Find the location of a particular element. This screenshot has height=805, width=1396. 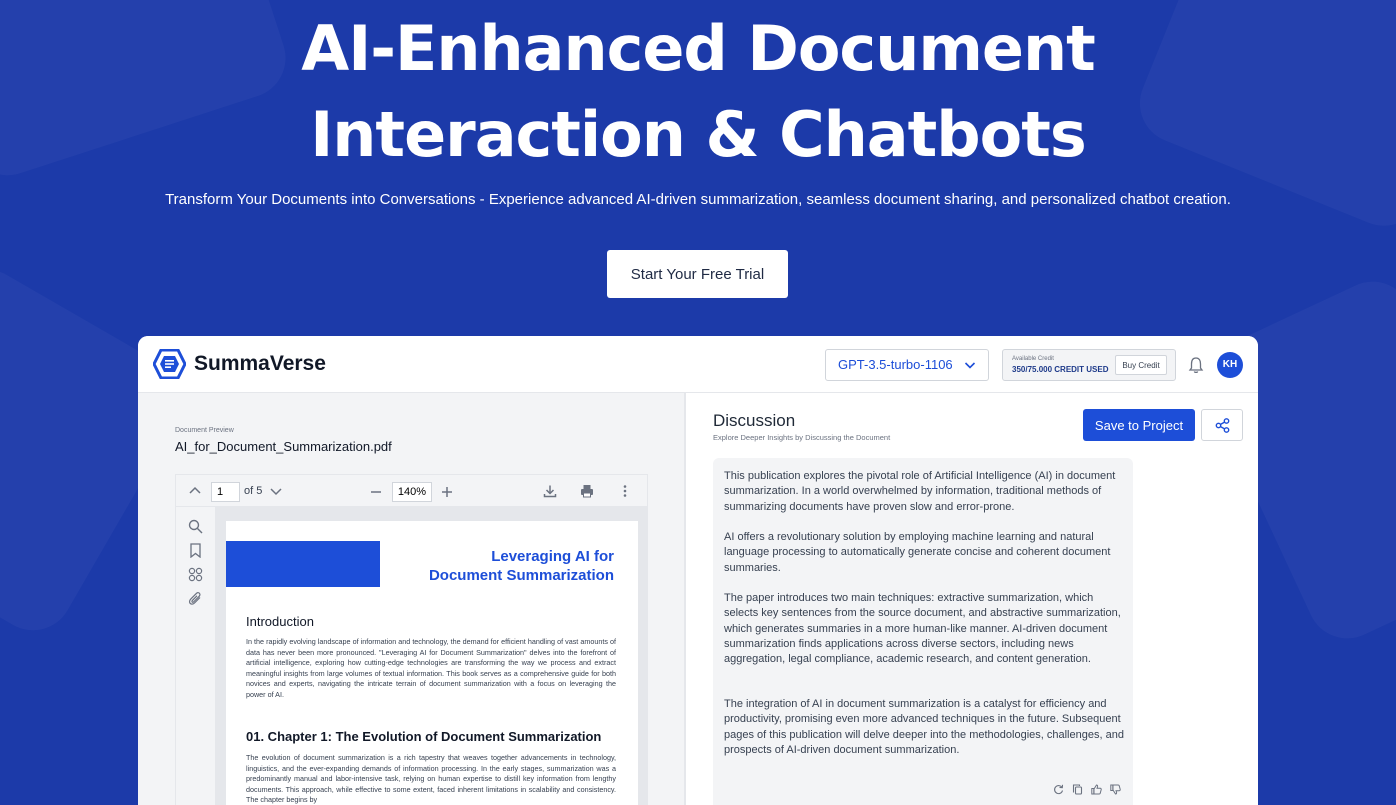

page-title-line2: Document Summarization is located at coordinates (521, 575).